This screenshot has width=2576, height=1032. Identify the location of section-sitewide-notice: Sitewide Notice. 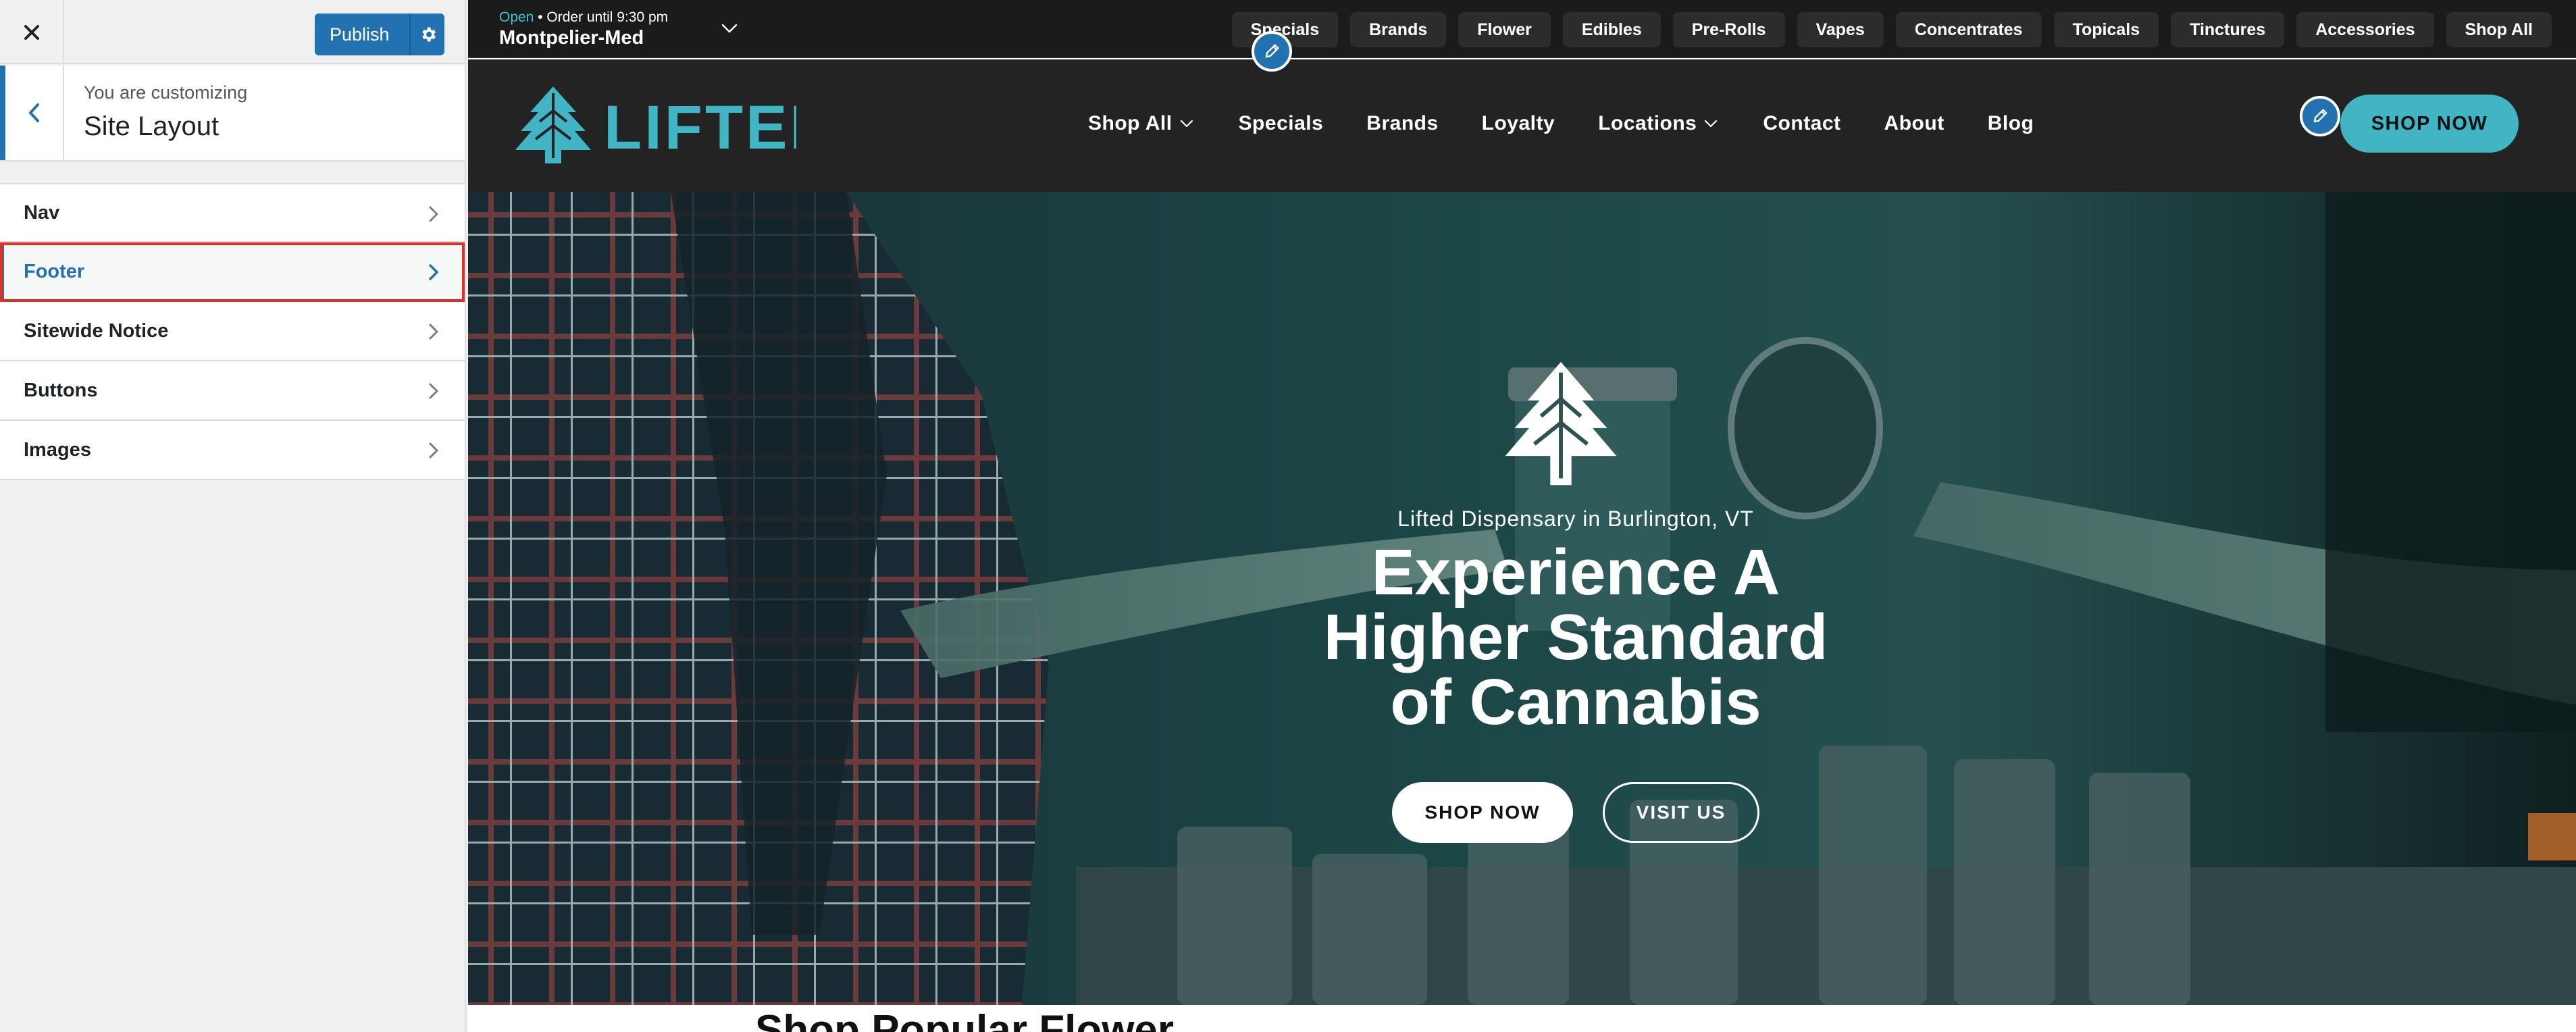
(232, 331).